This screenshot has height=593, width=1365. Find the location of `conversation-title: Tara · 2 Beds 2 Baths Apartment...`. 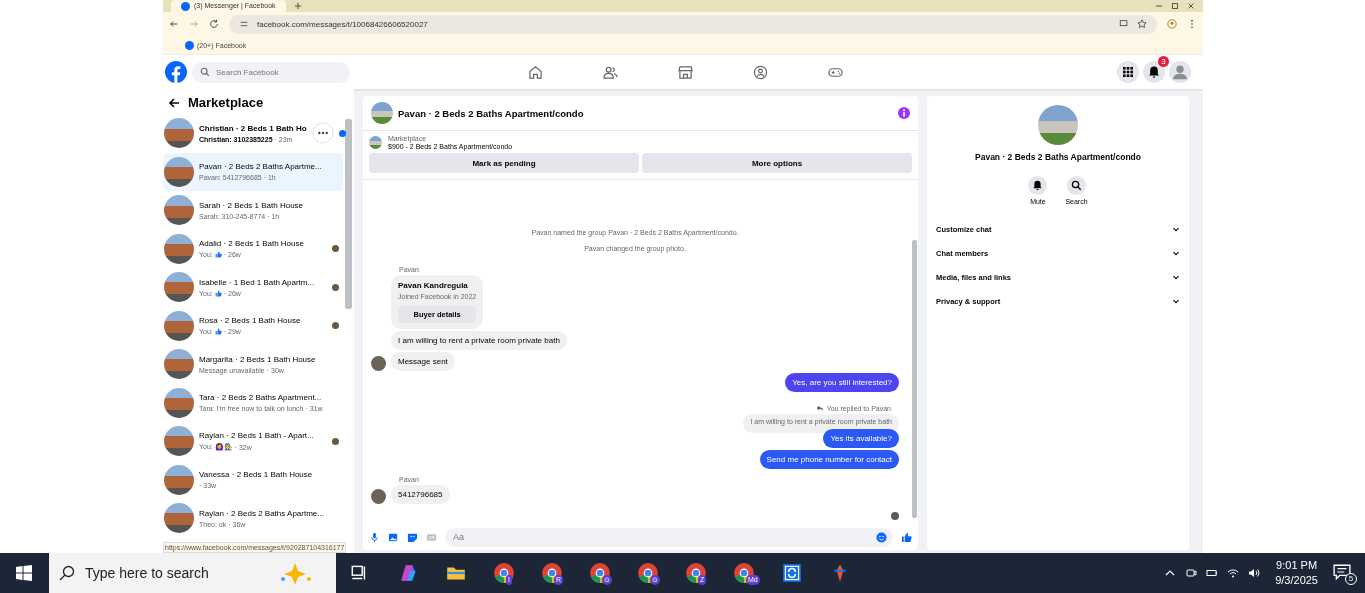

conversation-title: Tara · 2 Beds 2 Baths Apartment... is located at coordinates (260, 398).